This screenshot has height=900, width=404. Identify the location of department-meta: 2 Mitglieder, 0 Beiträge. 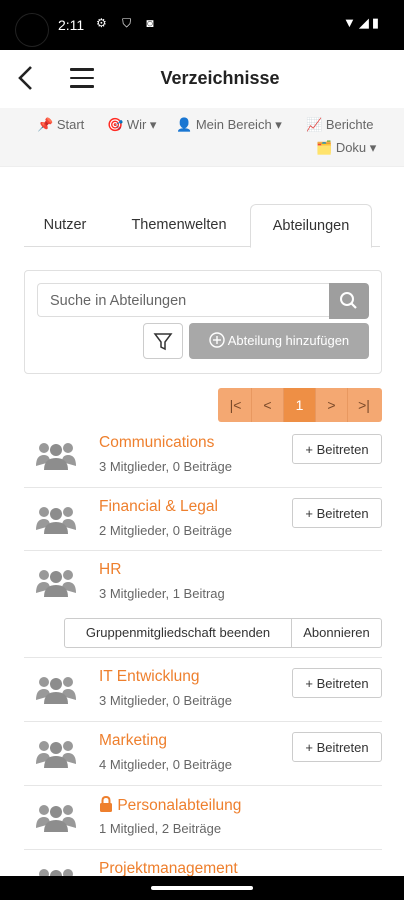
(165, 530).